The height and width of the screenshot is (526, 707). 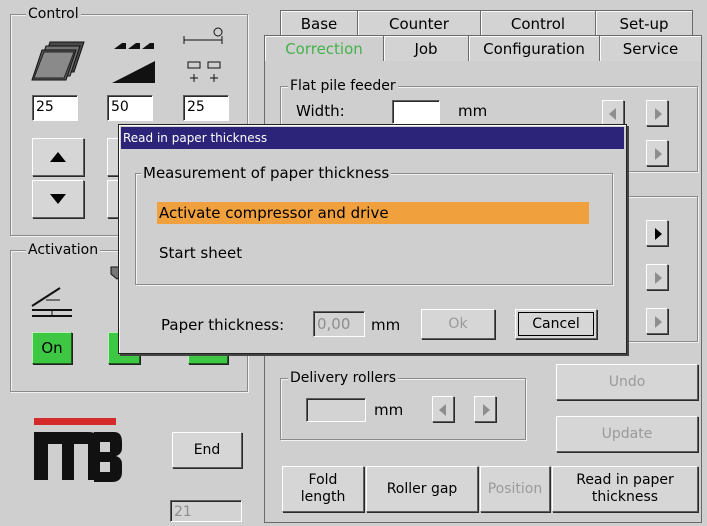 I want to click on width-unit: mm, so click(x=473, y=111).